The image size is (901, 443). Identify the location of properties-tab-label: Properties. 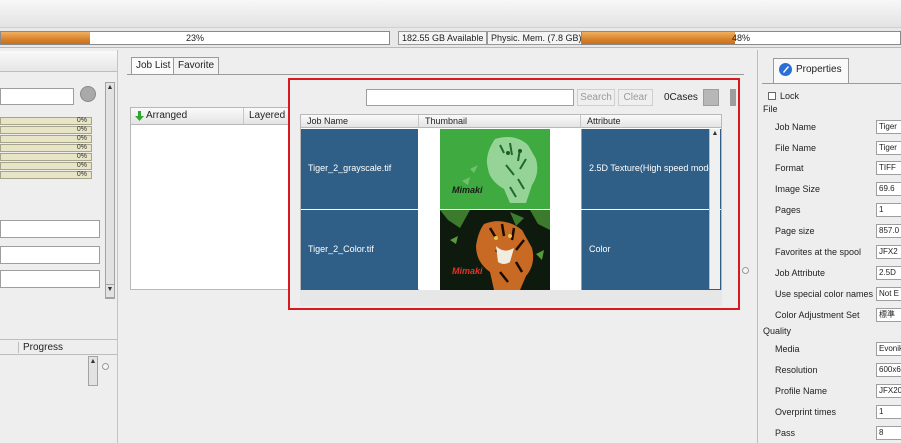
(819, 69).